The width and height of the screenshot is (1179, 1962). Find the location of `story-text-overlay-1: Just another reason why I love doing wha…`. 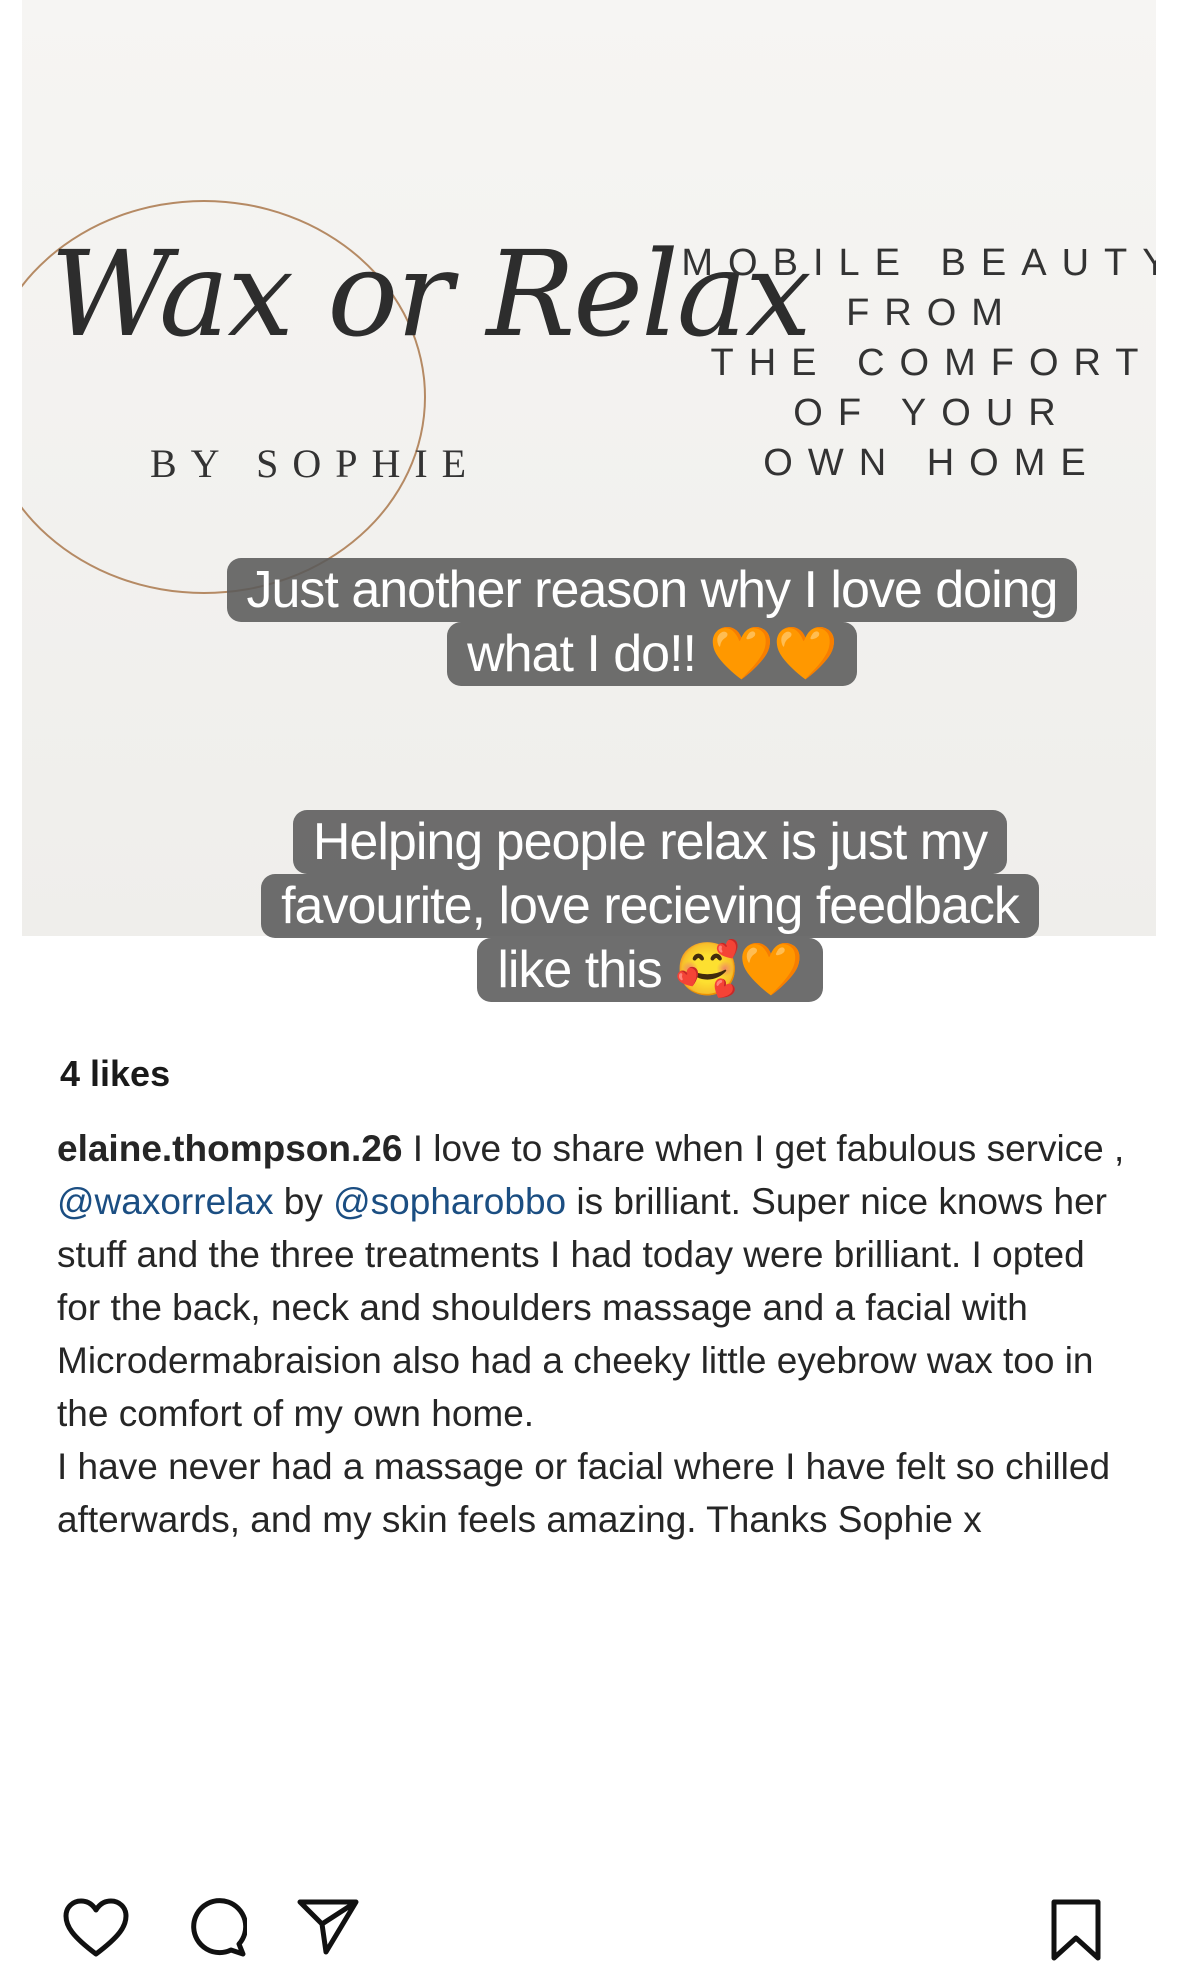

story-text-overlay-1: Just another reason why I love doing wha… is located at coordinates (652, 622).